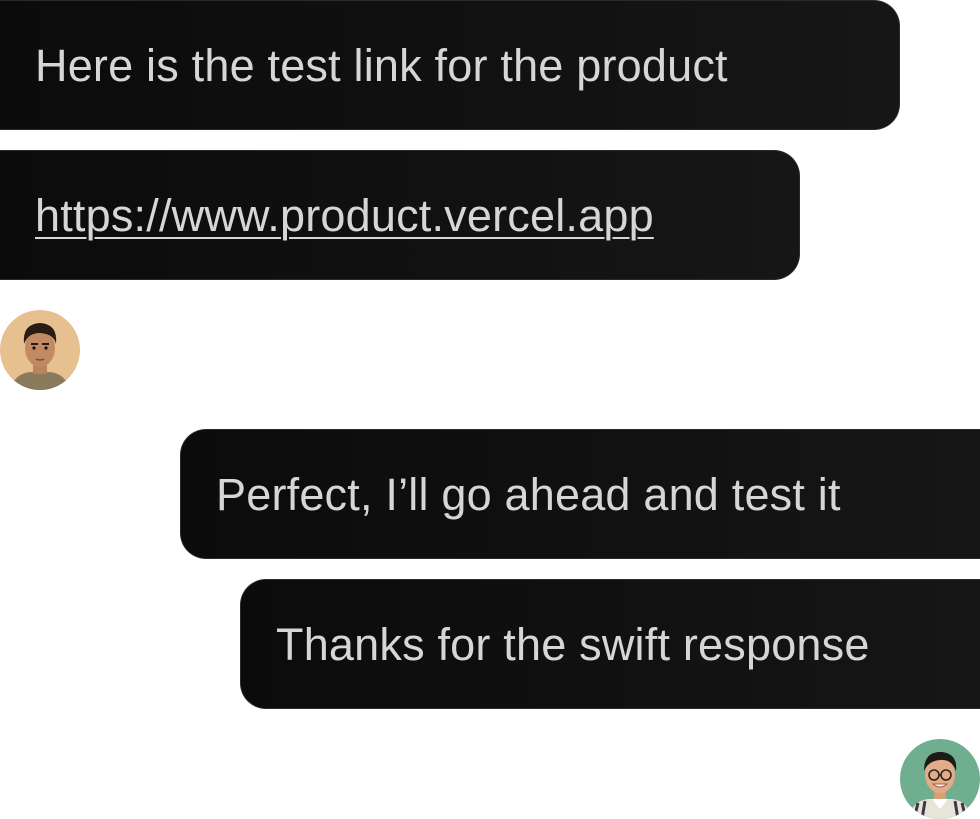  Describe the element at coordinates (528, 494) in the screenshot. I see `message-text: Perfect, I’ll go ahead and test it` at that location.